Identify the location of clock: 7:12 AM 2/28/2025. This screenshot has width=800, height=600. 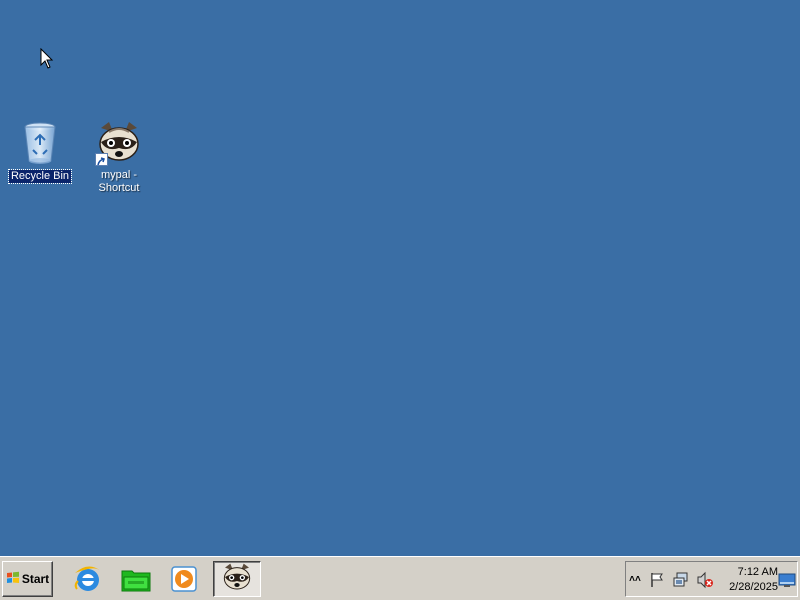
(749, 580).